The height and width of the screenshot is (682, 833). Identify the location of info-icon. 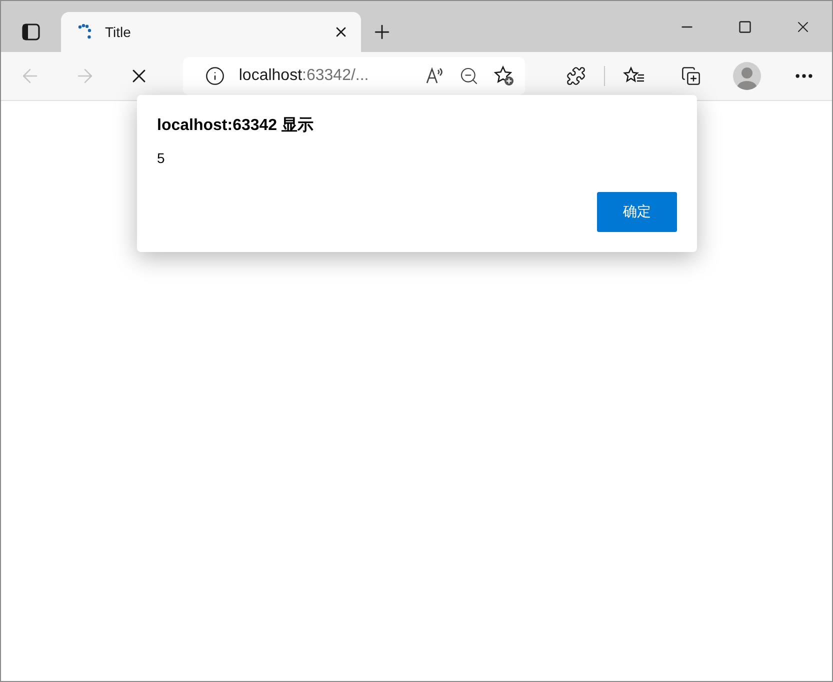
(214, 76).